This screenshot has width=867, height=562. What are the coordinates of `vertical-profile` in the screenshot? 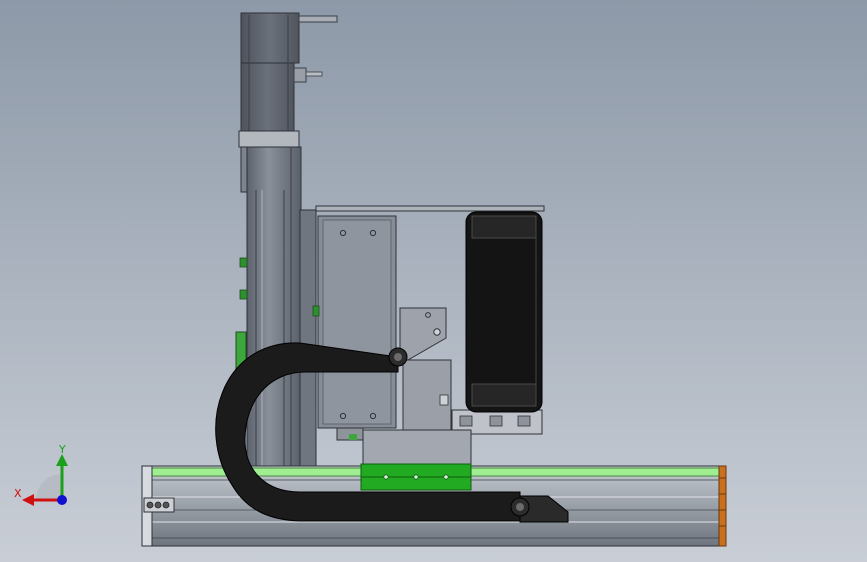 It's located at (274, 318).